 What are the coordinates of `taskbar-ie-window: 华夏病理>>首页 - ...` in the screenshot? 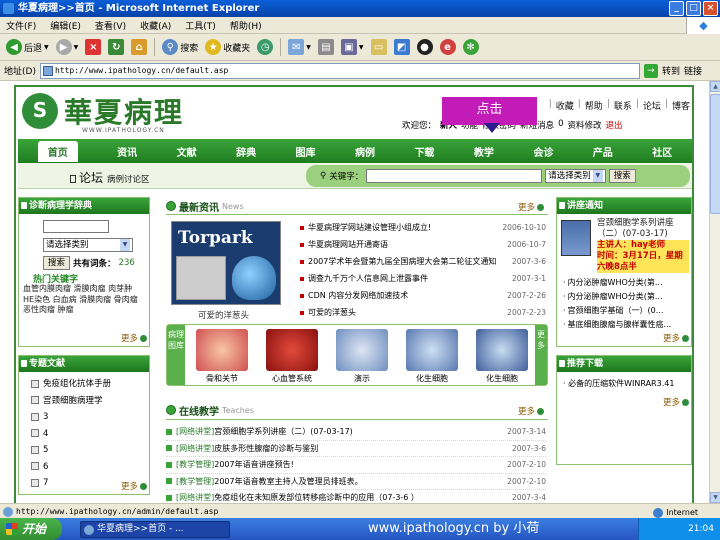 It's located at (155, 529).